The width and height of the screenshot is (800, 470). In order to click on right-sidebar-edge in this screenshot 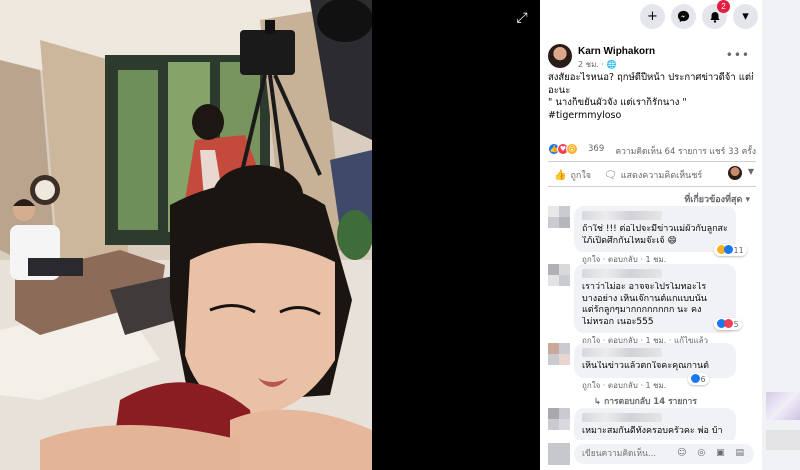, I will do `click(781, 235)`.